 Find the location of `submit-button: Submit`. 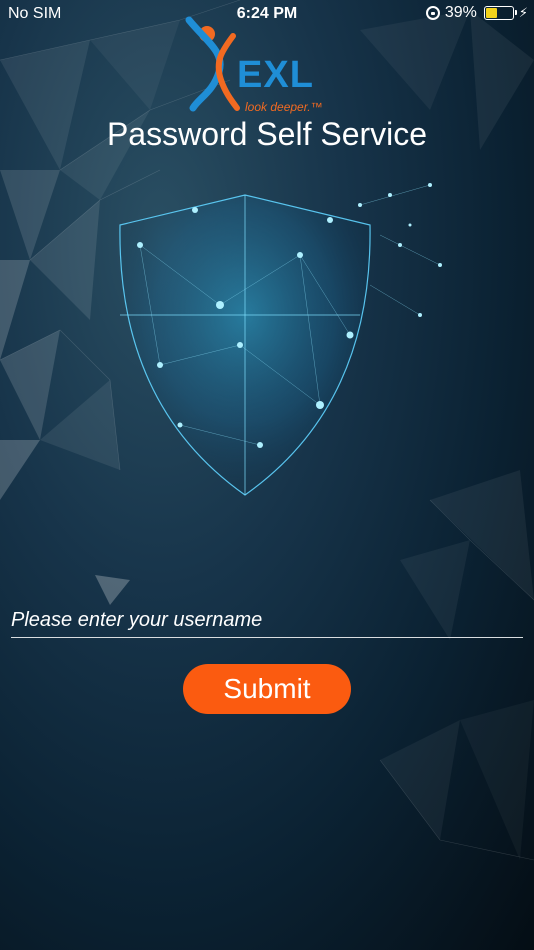

submit-button: Submit is located at coordinates (267, 689).